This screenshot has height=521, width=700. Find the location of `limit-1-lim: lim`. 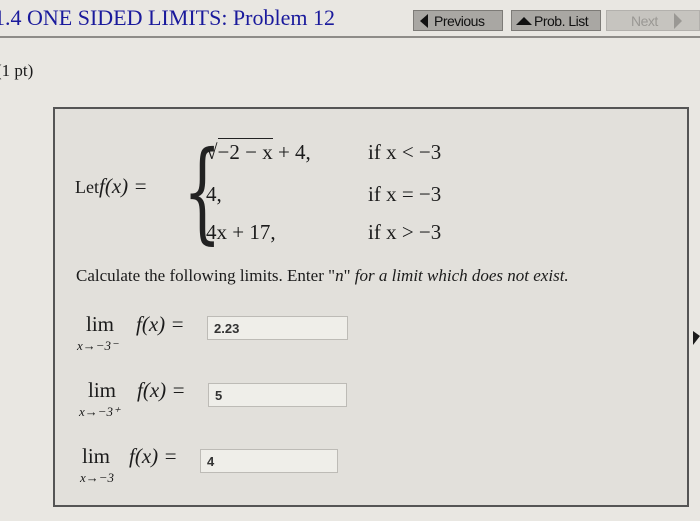

limit-1-lim: lim is located at coordinates (100, 324).